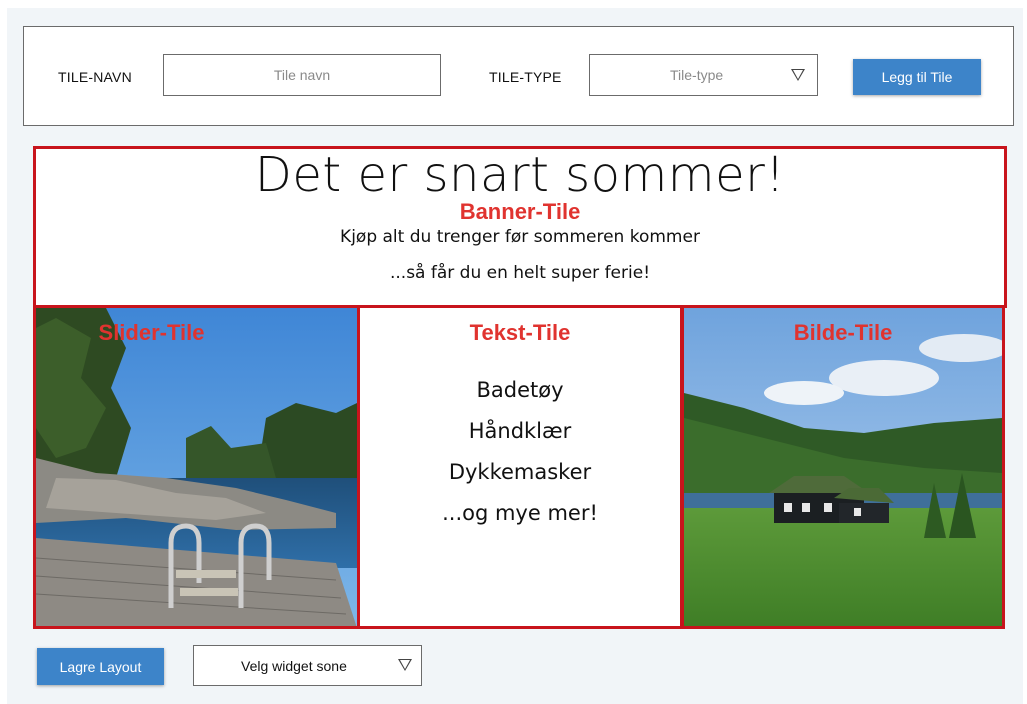  Describe the element at coordinates (95, 77) in the screenshot. I see `tile-name-label: TILE-NAVN` at that location.